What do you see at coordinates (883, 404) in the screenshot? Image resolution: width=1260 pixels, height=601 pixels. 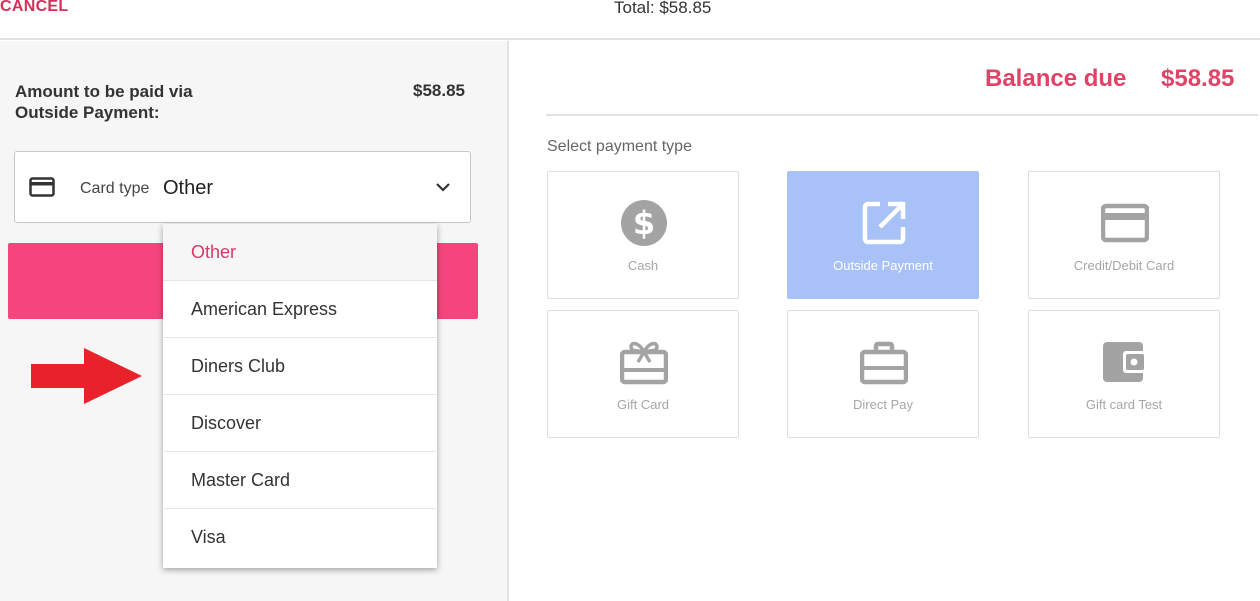 I see `payment-tile-label: Direct Pay` at bounding box center [883, 404].